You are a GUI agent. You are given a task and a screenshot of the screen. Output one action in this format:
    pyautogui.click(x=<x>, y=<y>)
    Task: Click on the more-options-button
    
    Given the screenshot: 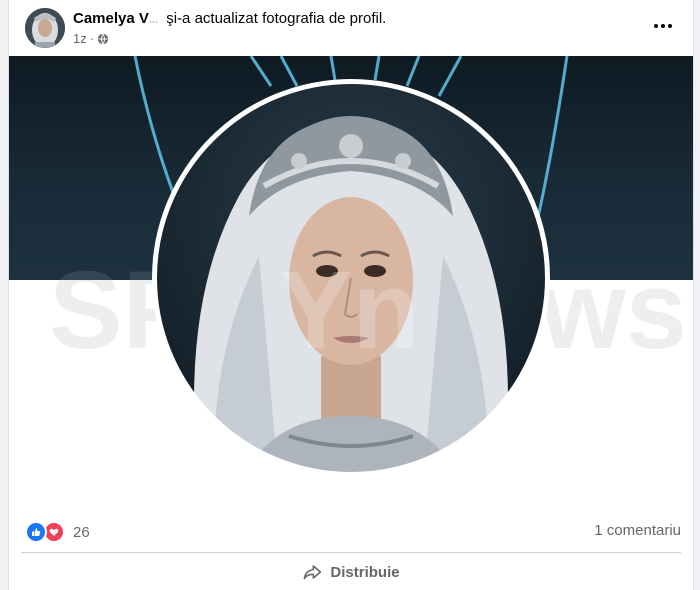 What is the action you would take?
    pyautogui.click(x=663, y=26)
    